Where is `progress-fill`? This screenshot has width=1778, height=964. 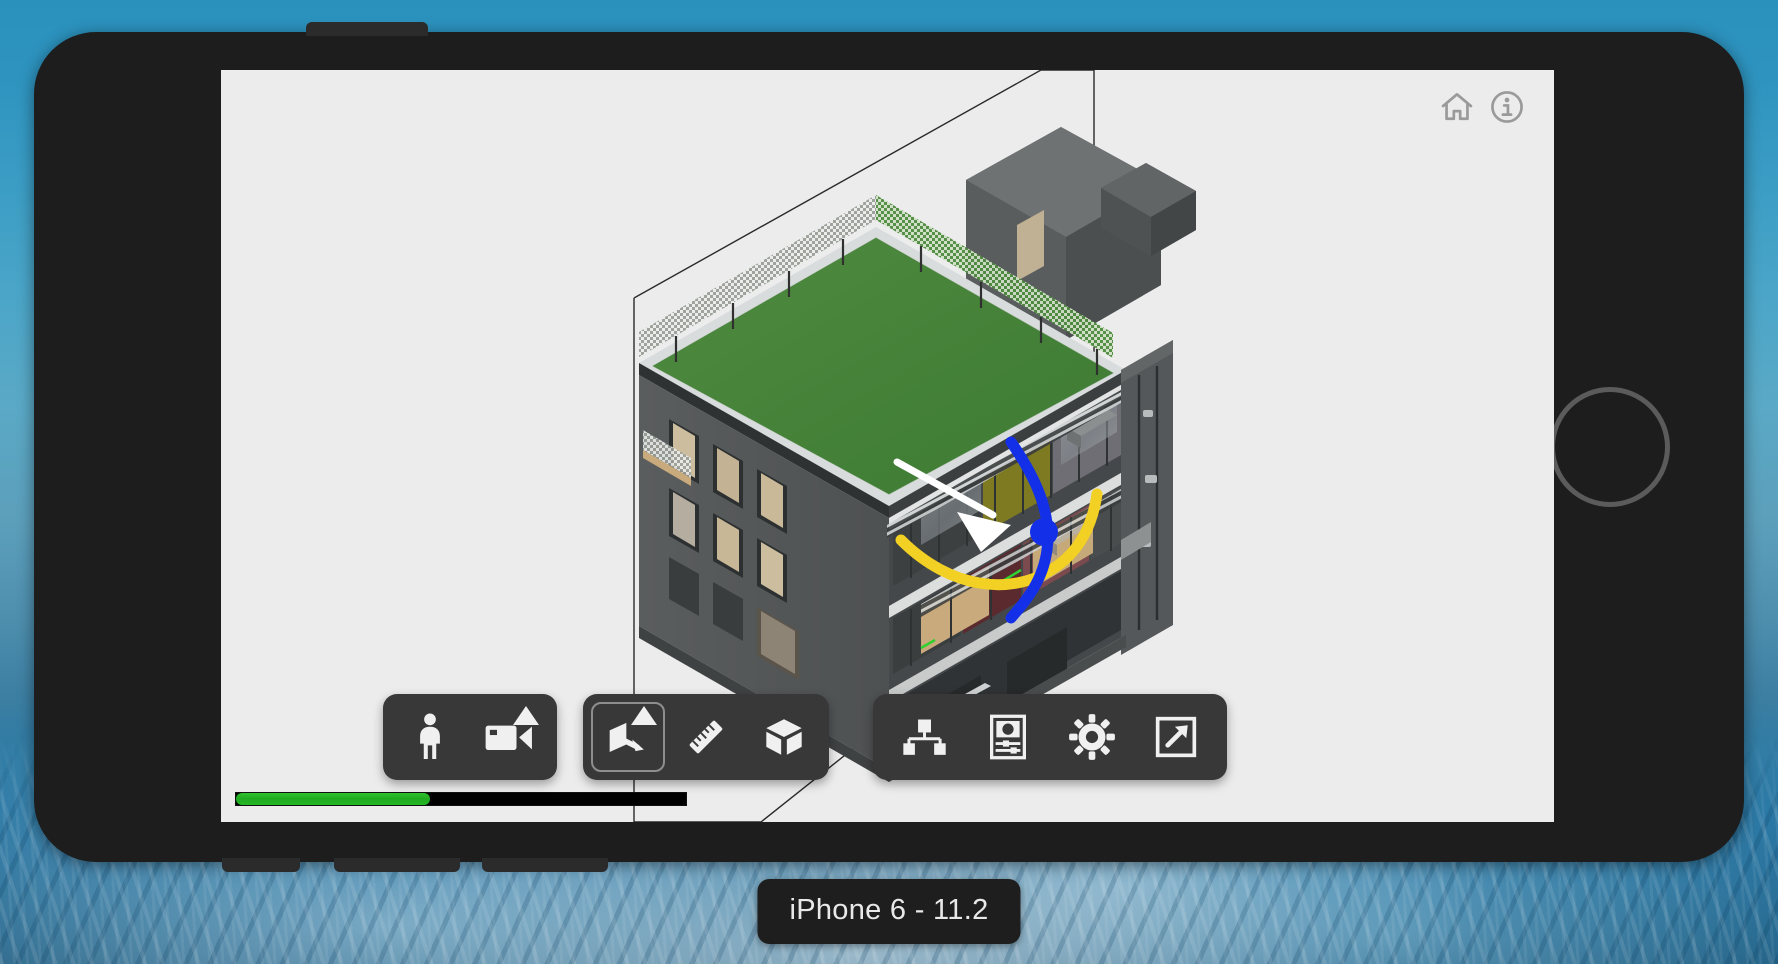
progress-fill is located at coordinates (333, 799).